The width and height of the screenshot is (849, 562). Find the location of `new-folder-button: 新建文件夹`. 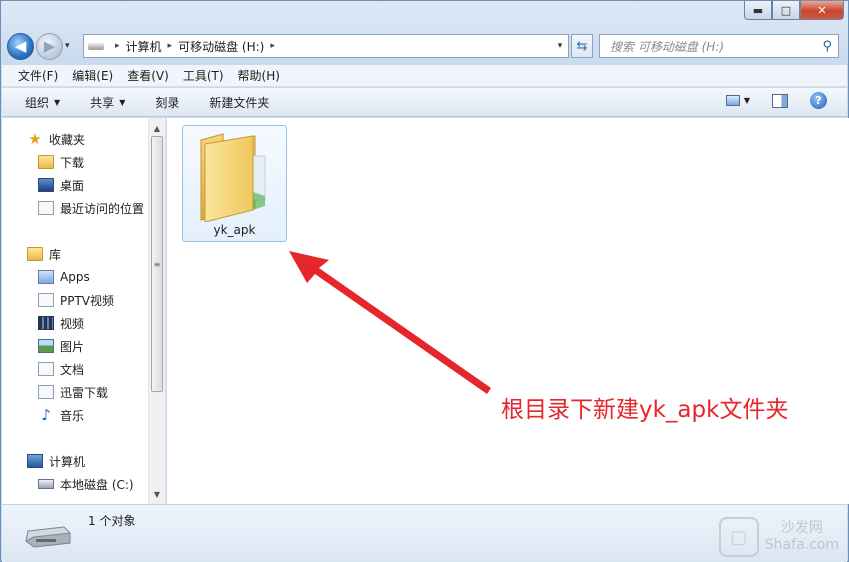

new-folder-button: 新建文件夹 is located at coordinates (239, 102).